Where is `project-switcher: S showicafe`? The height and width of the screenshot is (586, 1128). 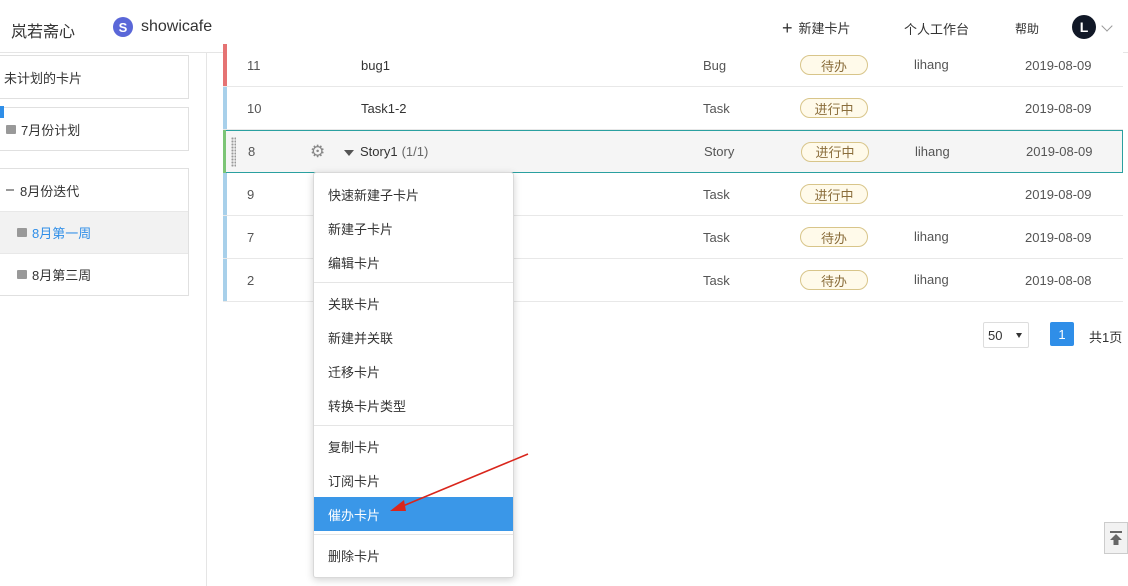
project-switcher: S showicafe is located at coordinates (162, 27).